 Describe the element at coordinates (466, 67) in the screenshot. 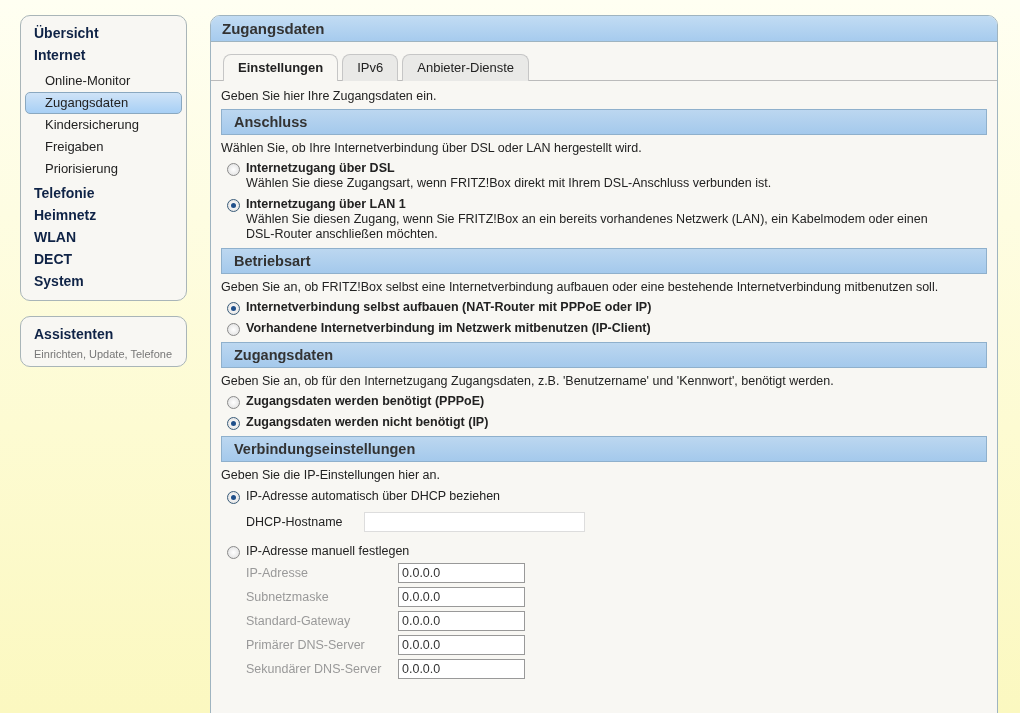

I see `tab: Anbieter-Dienste` at that location.